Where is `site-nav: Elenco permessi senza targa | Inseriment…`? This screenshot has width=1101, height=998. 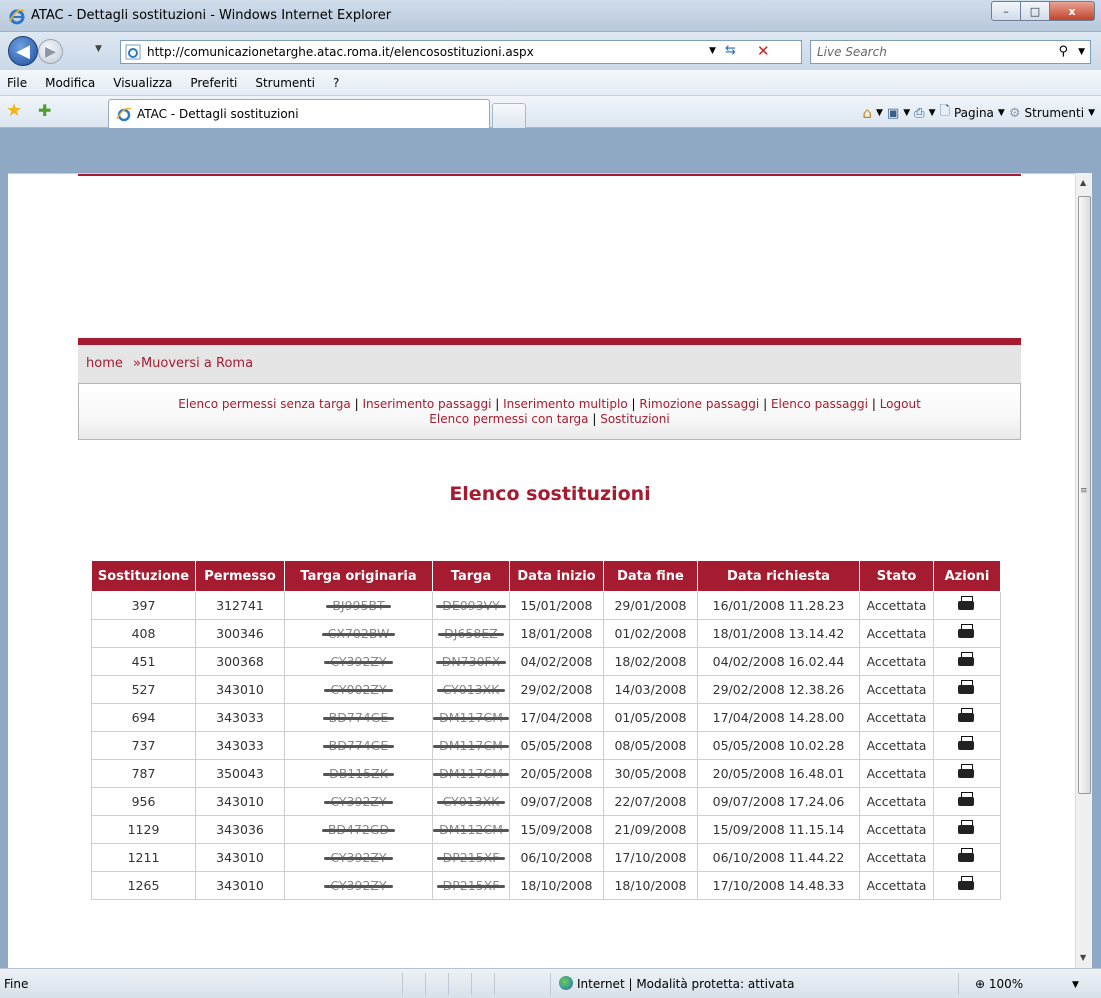 site-nav: Elenco permessi senza targa | Inseriment… is located at coordinates (549, 411).